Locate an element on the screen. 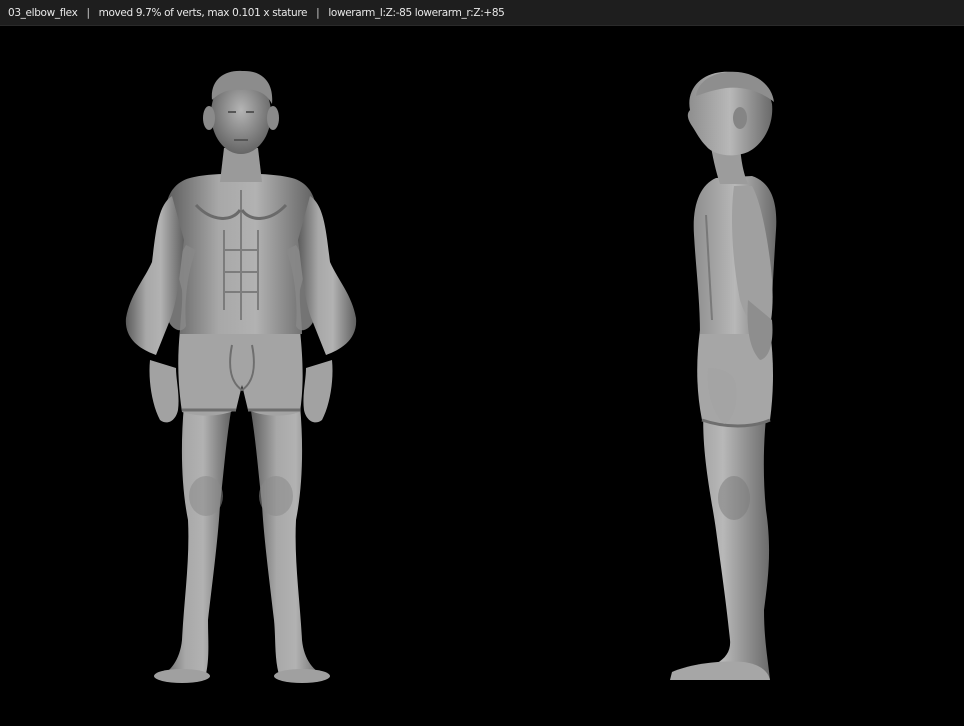 This screenshot has width=964, height=726. front-right-foot is located at coordinates (302, 676).